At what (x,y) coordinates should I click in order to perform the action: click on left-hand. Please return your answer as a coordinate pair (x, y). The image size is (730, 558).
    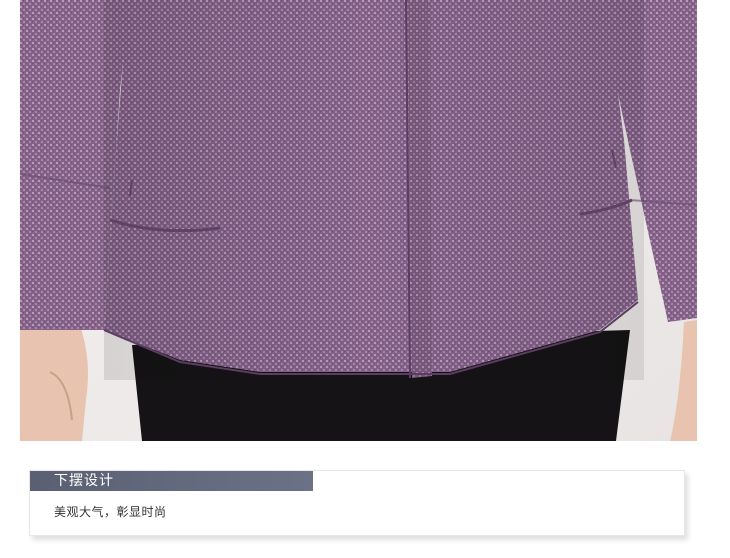
    Looking at the image, I should click on (54, 383).